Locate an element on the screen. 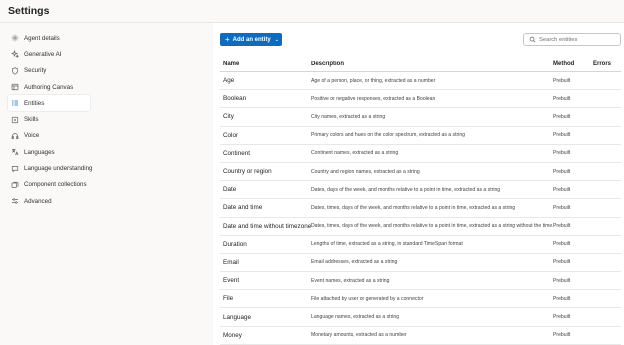 The image size is (624, 345). sidebar-item-label: Language understanding is located at coordinates (58, 169).